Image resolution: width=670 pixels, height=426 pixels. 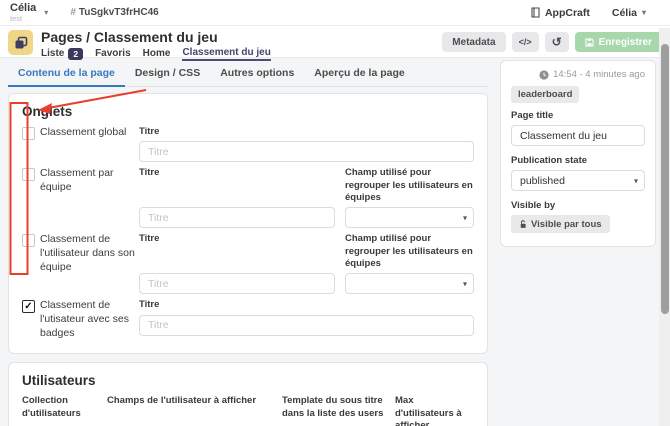 I want to click on champ-regrouper-select-utilisateur: ▾, so click(x=409, y=284).